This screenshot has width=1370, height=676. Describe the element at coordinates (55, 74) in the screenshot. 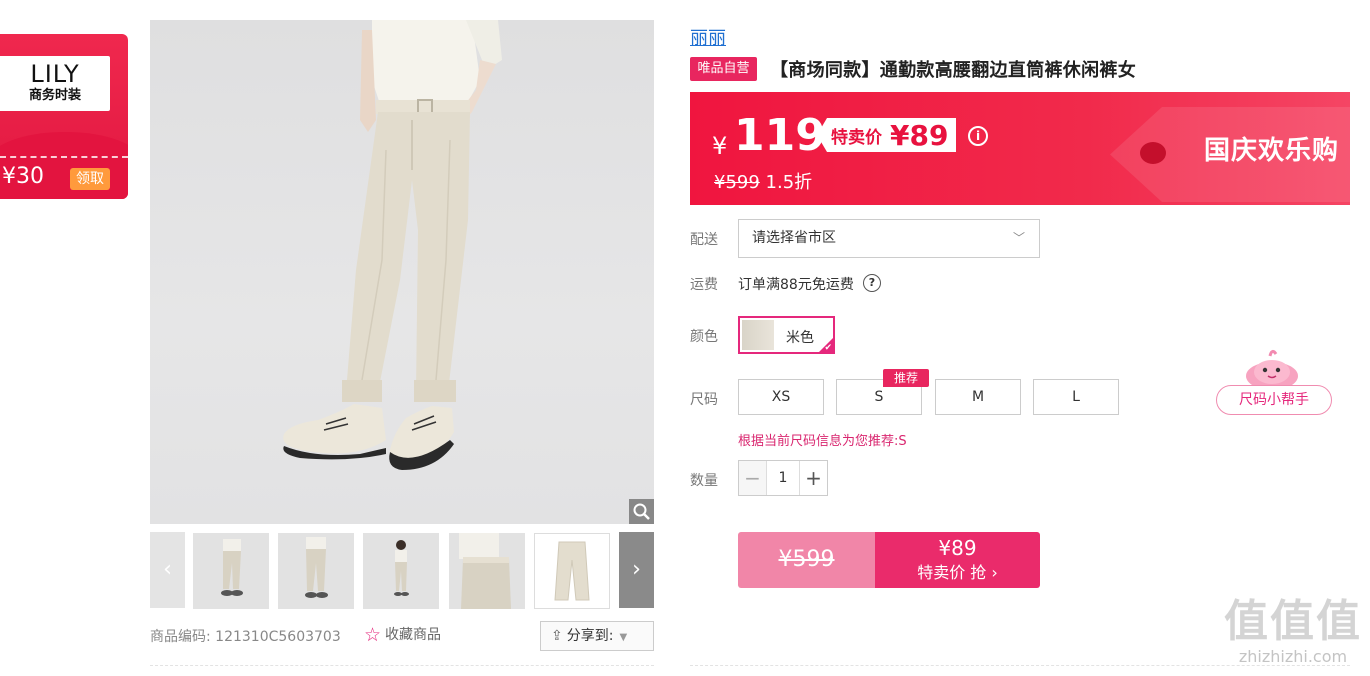

I see `brand-logo-text: LILY` at that location.